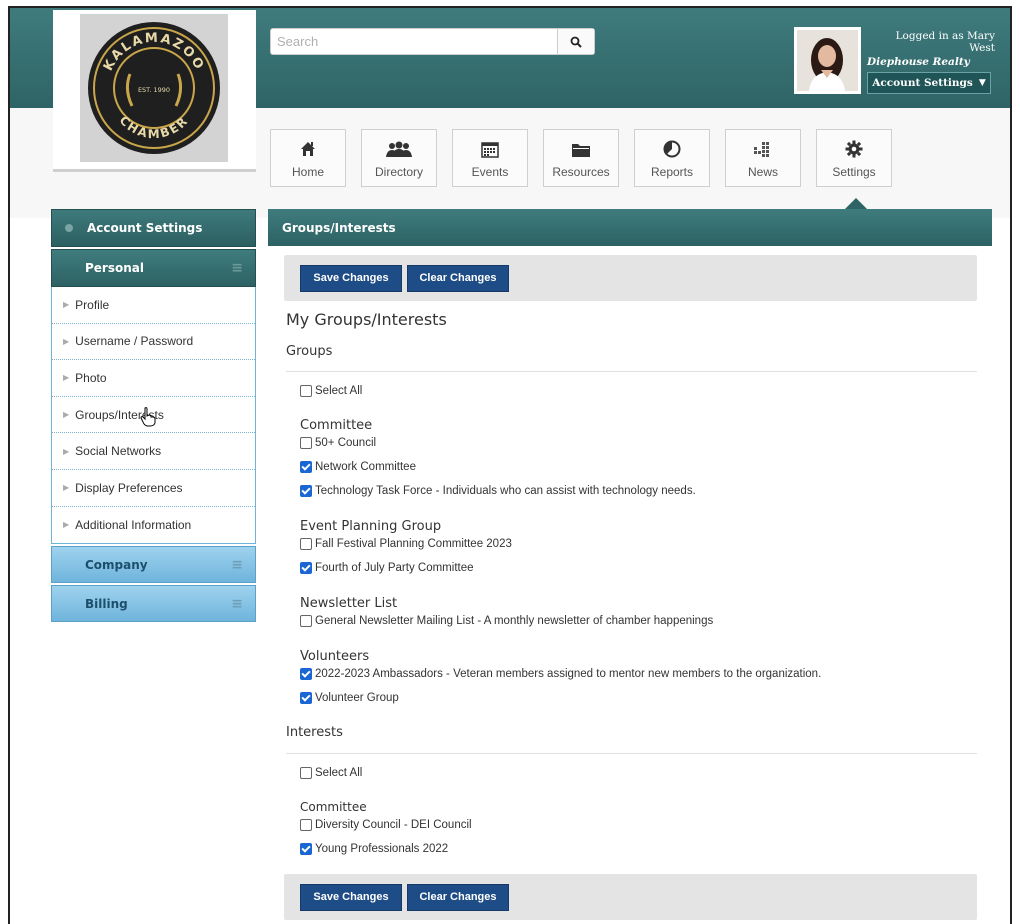  Describe the element at coordinates (338, 443) in the screenshot. I see `group-option: 50+ Council` at that location.